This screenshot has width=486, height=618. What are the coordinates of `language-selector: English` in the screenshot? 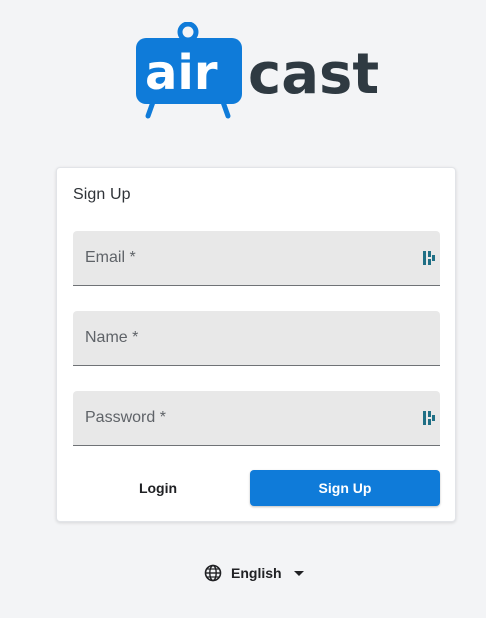 It's located at (254, 573).